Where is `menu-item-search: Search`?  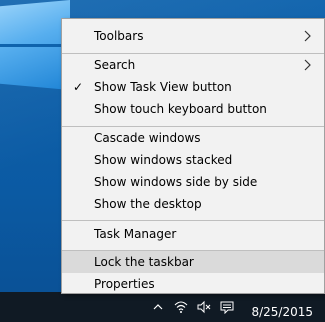
menu-item-search: Search is located at coordinates (193, 65).